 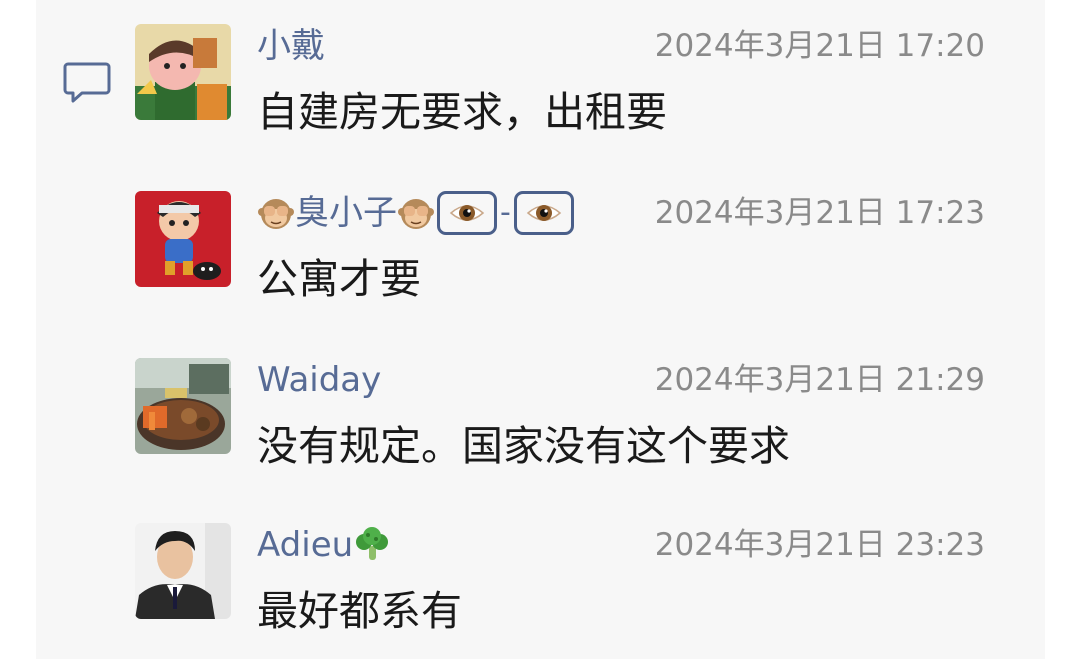 I want to click on commenter-name-text: 小戴, so click(x=291, y=46).